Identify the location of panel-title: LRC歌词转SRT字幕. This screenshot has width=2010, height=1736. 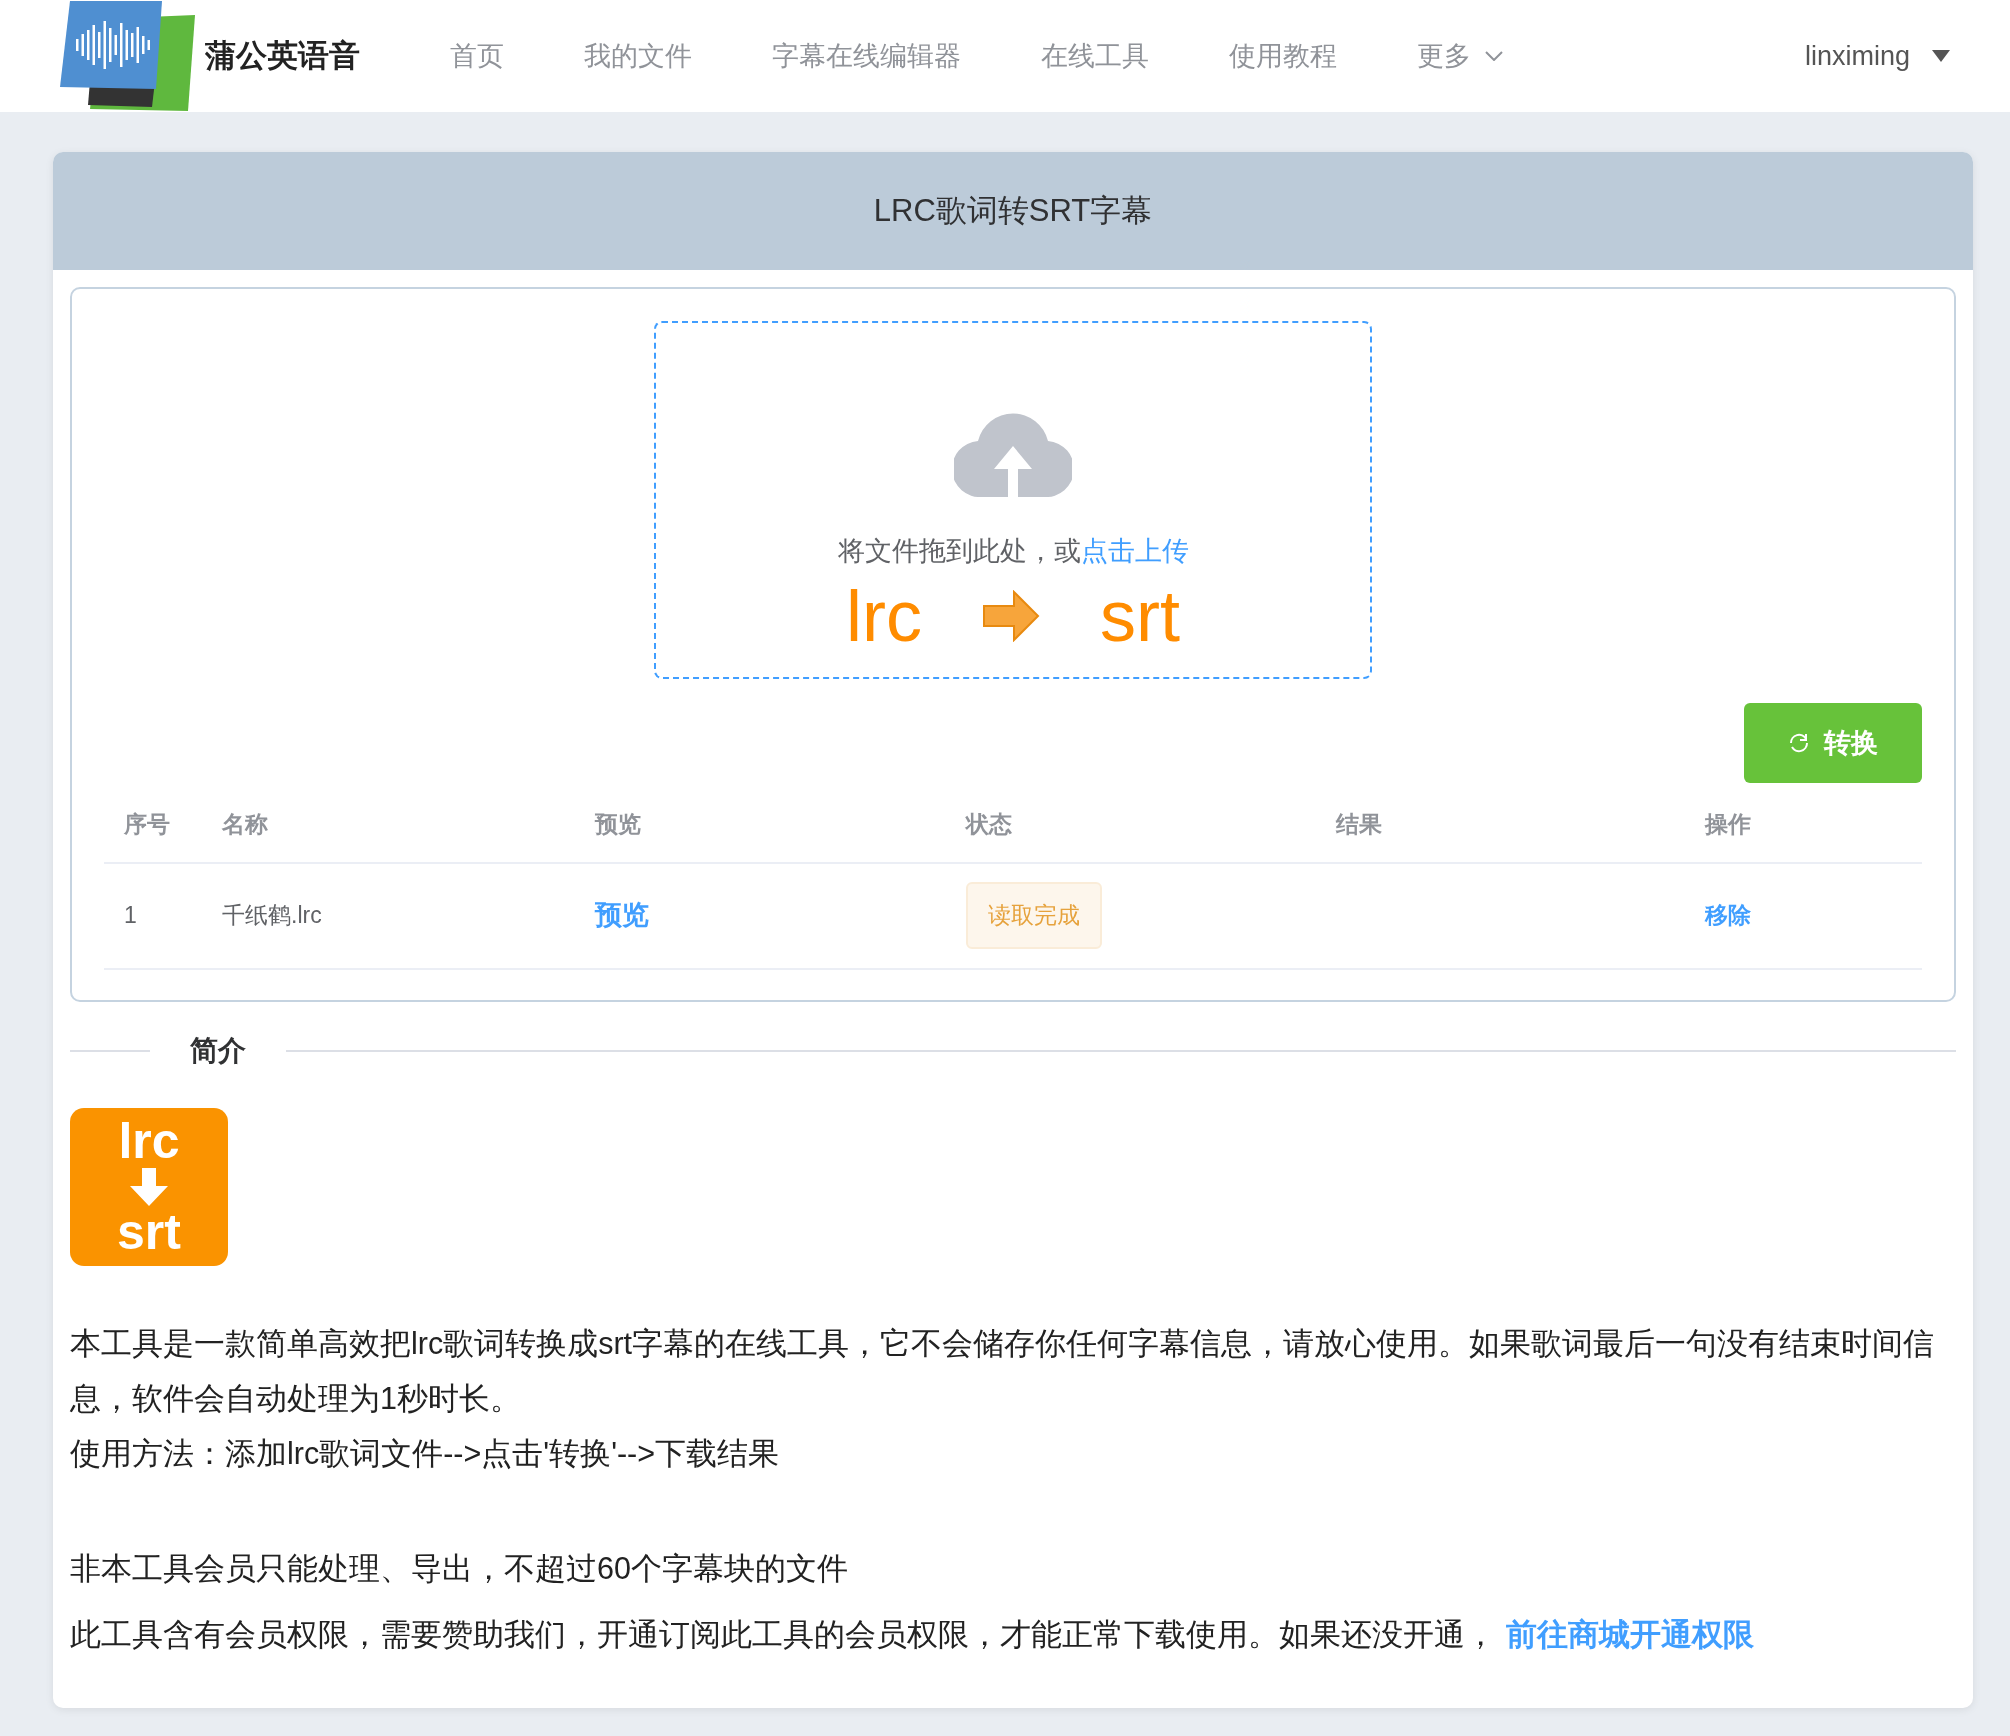
(1013, 211).